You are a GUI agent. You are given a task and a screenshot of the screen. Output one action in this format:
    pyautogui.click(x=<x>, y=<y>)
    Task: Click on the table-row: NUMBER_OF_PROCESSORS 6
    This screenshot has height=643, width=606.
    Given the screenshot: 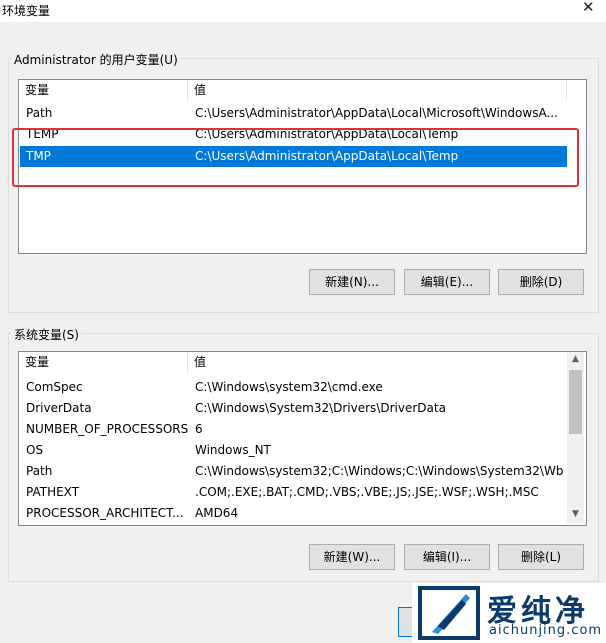 What is the action you would take?
    pyautogui.click(x=293, y=429)
    